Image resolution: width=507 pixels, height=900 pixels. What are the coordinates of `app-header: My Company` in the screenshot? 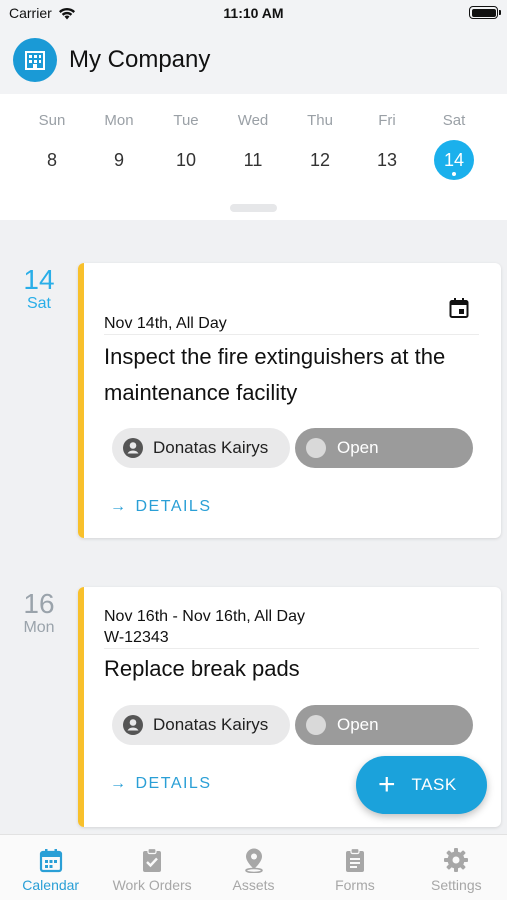 It's located at (253, 60).